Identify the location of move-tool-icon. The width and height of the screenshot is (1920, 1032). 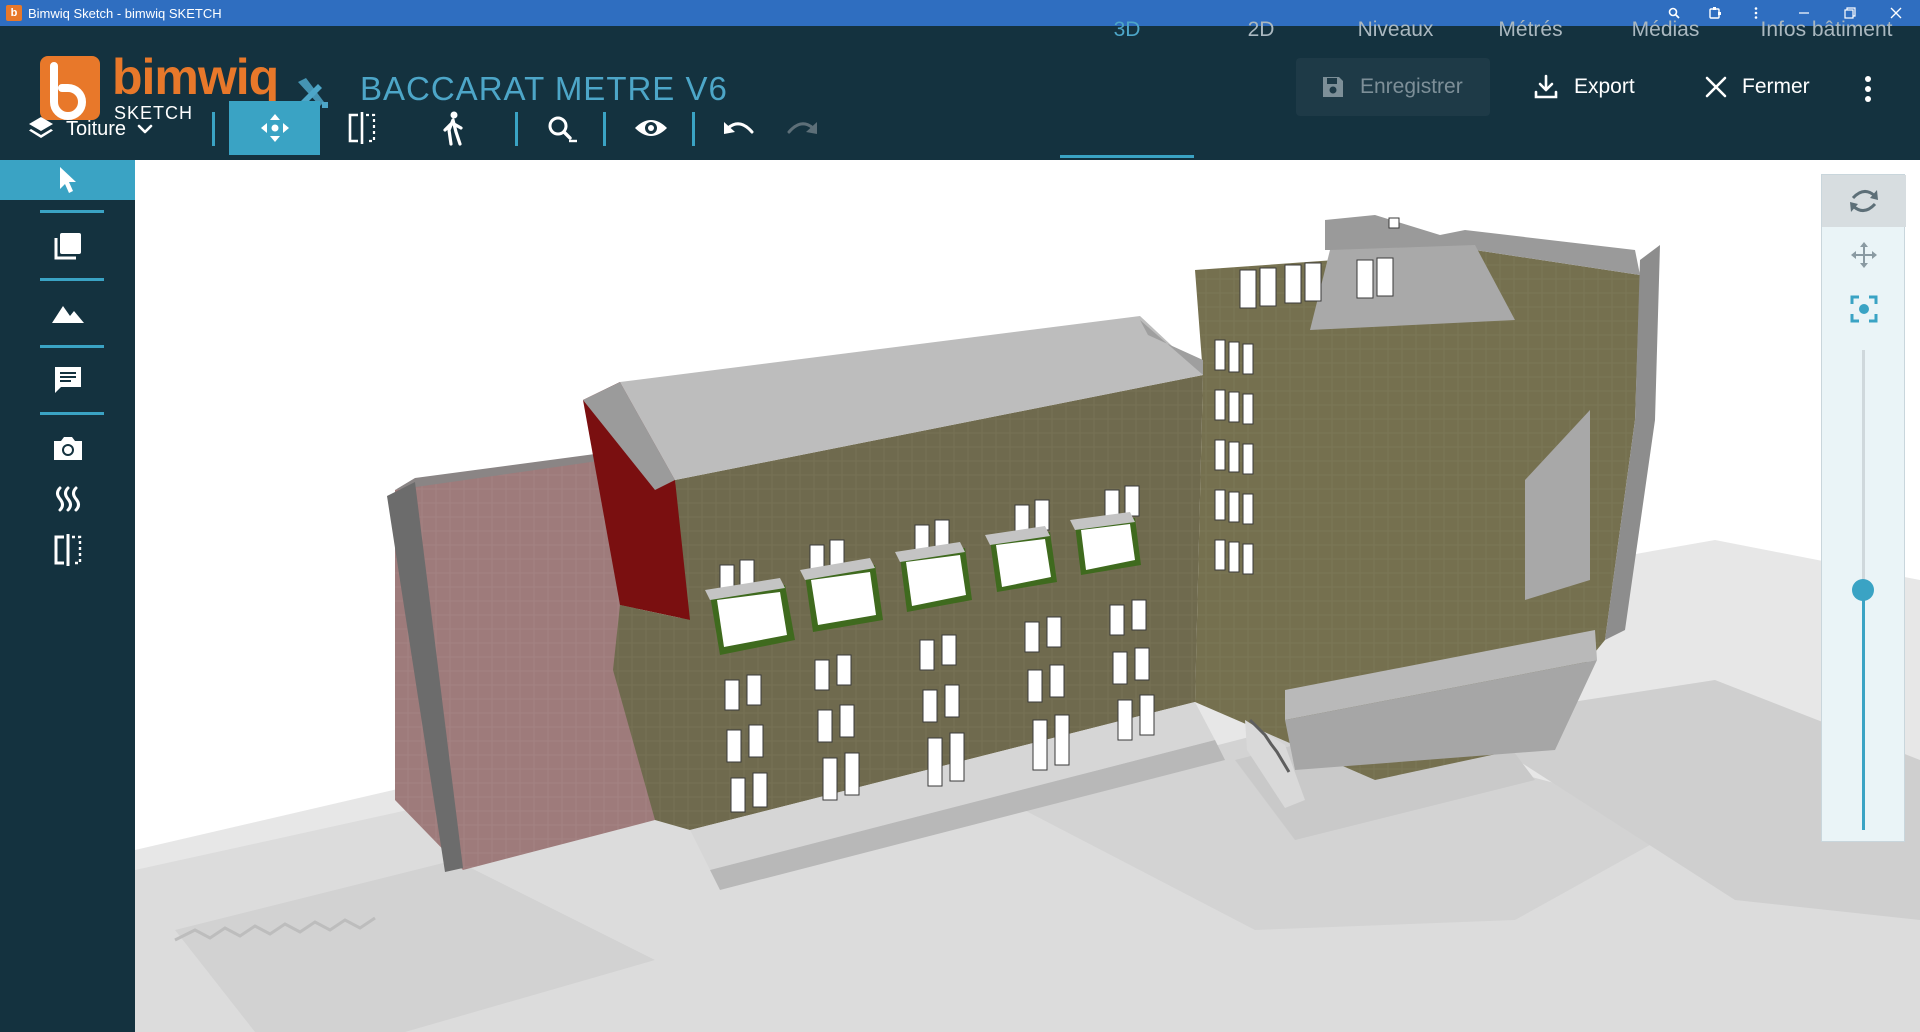
(274, 128).